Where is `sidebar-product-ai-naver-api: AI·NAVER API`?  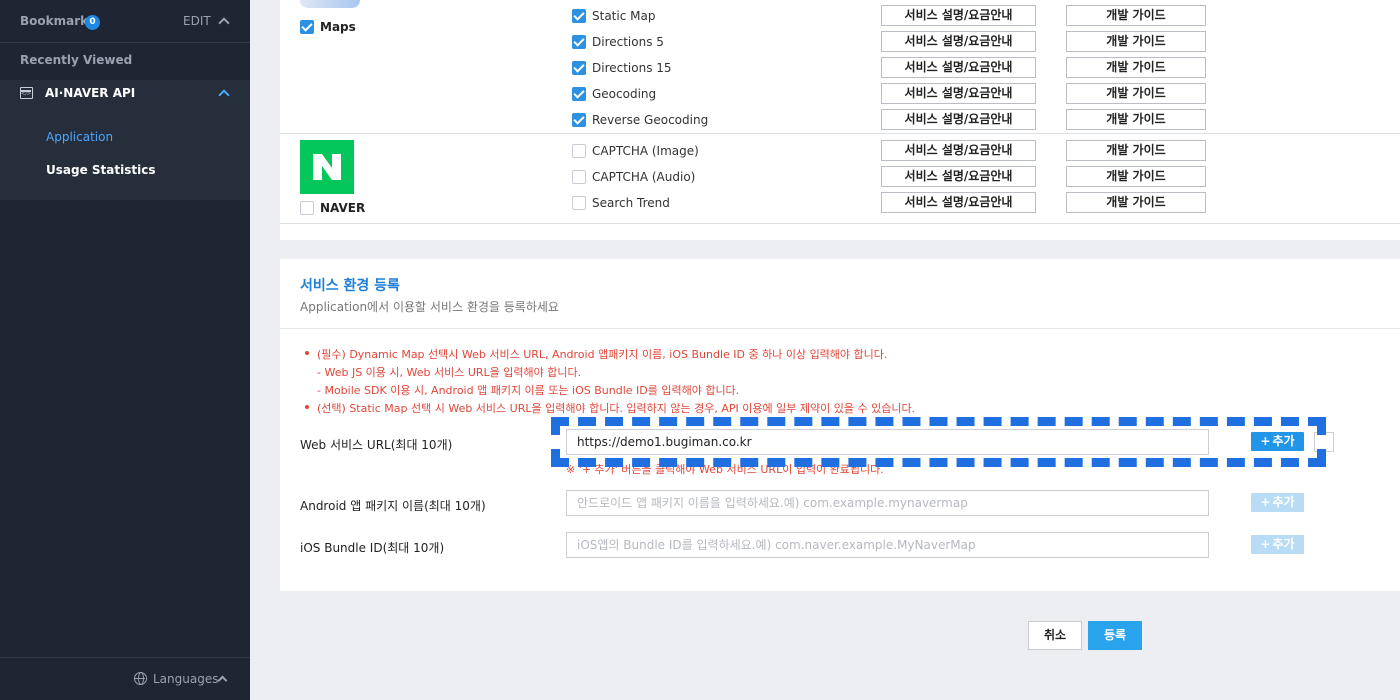 sidebar-product-ai-naver-api: AI·NAVER API is located at coordinates (125, 94).